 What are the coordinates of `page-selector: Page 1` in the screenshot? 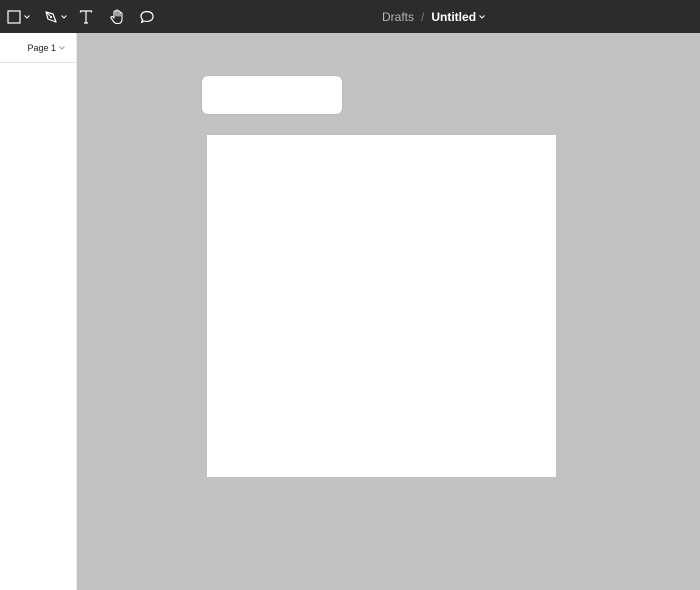 It's located at (38, 48).